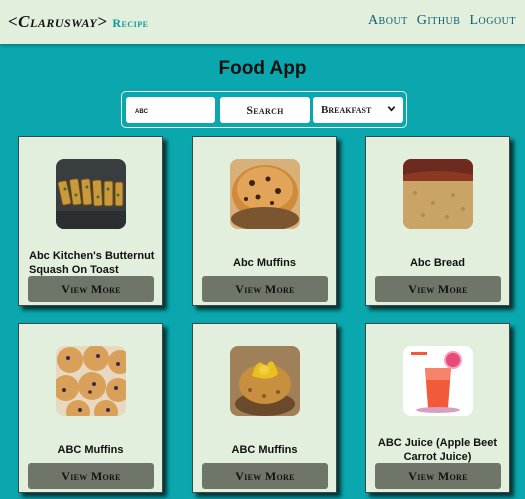 This screenshot has height=499, width=525. What do you see at coordinates (437, 263) in the screenshot?
I see `recipe-title: Abc Bread` at bounding box center [437, 263].